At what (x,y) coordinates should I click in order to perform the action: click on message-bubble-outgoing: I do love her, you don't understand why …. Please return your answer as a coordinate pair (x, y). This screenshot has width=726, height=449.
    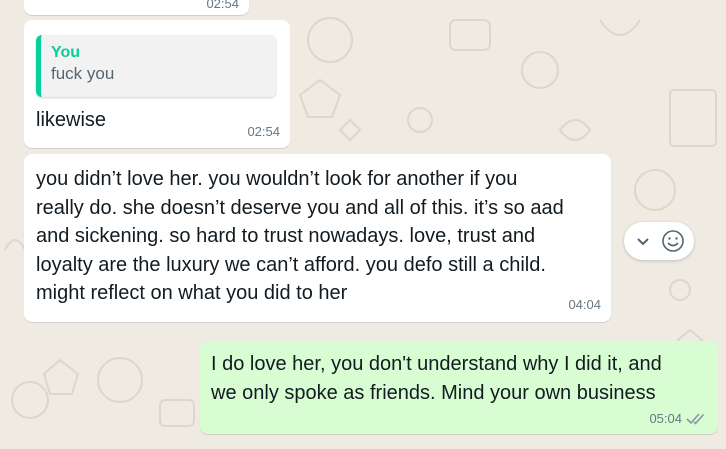
    Looking at the image, I should click on (459, 387).